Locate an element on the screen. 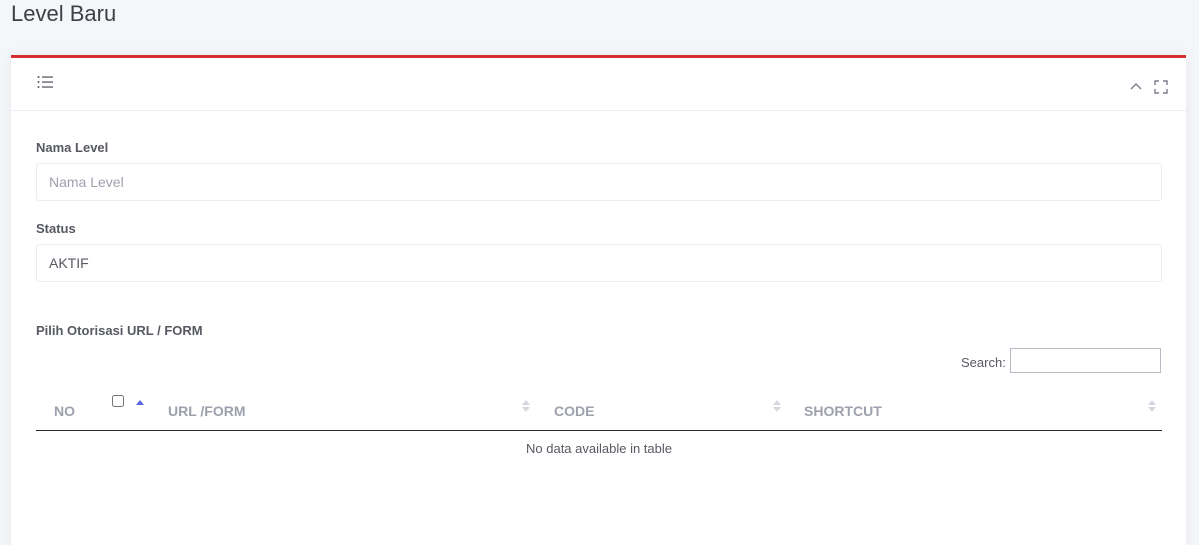  list-icon is located at coordinates (45, 82).